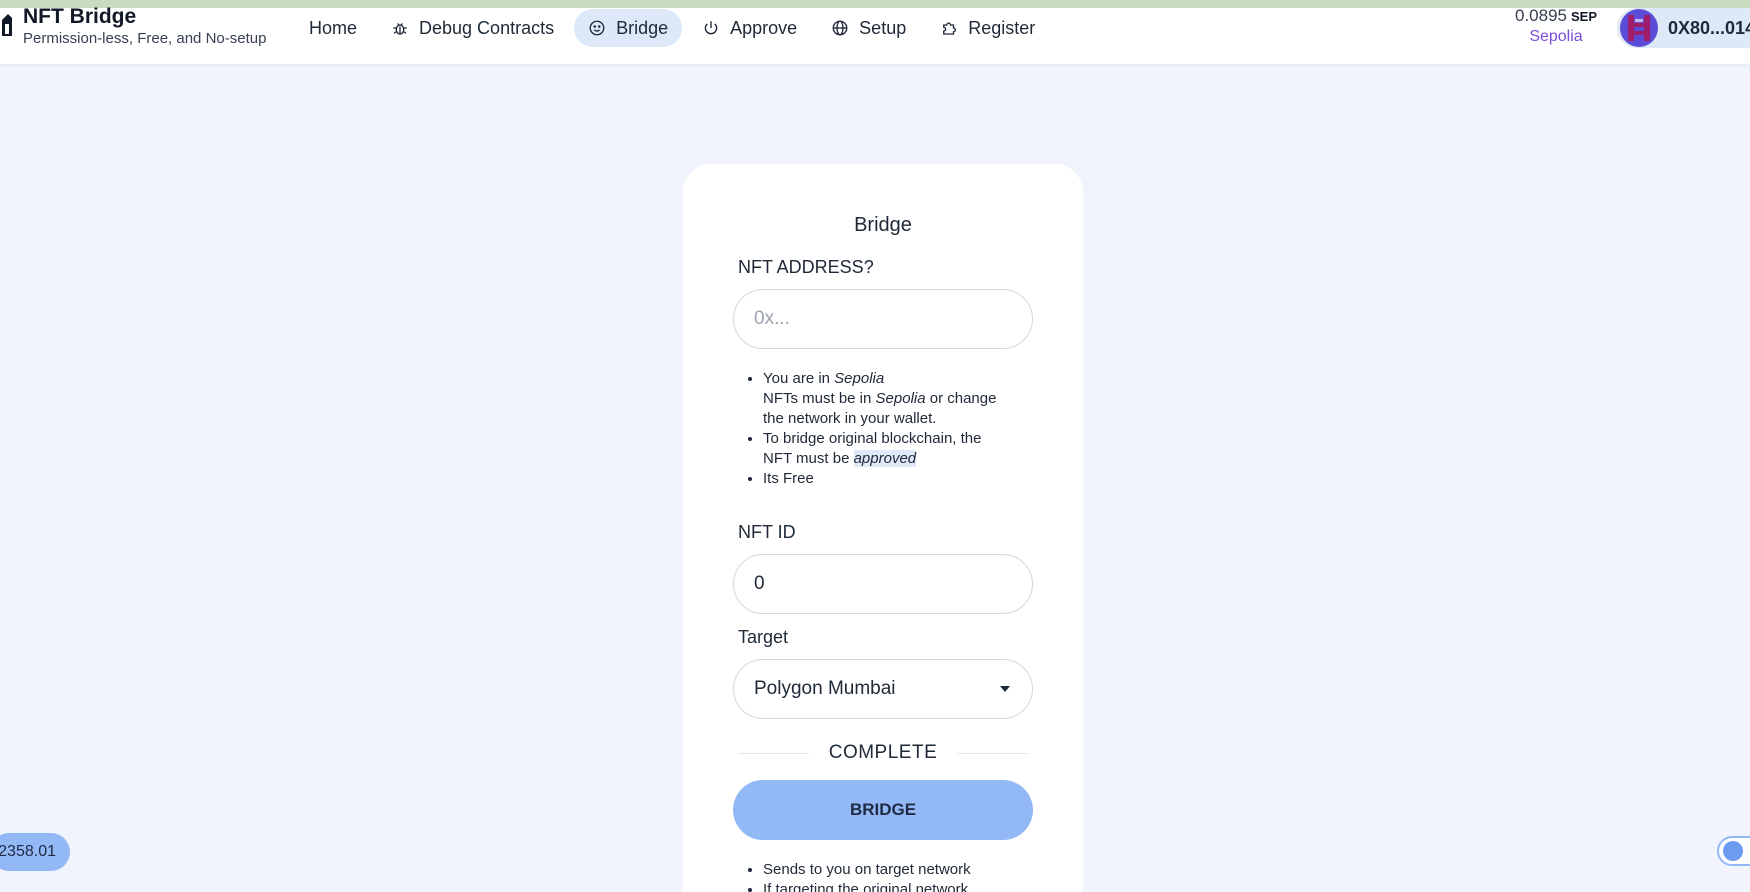 The image size is (1750, 892). I want to click on price-value: 2358.01, so click(28, 851).